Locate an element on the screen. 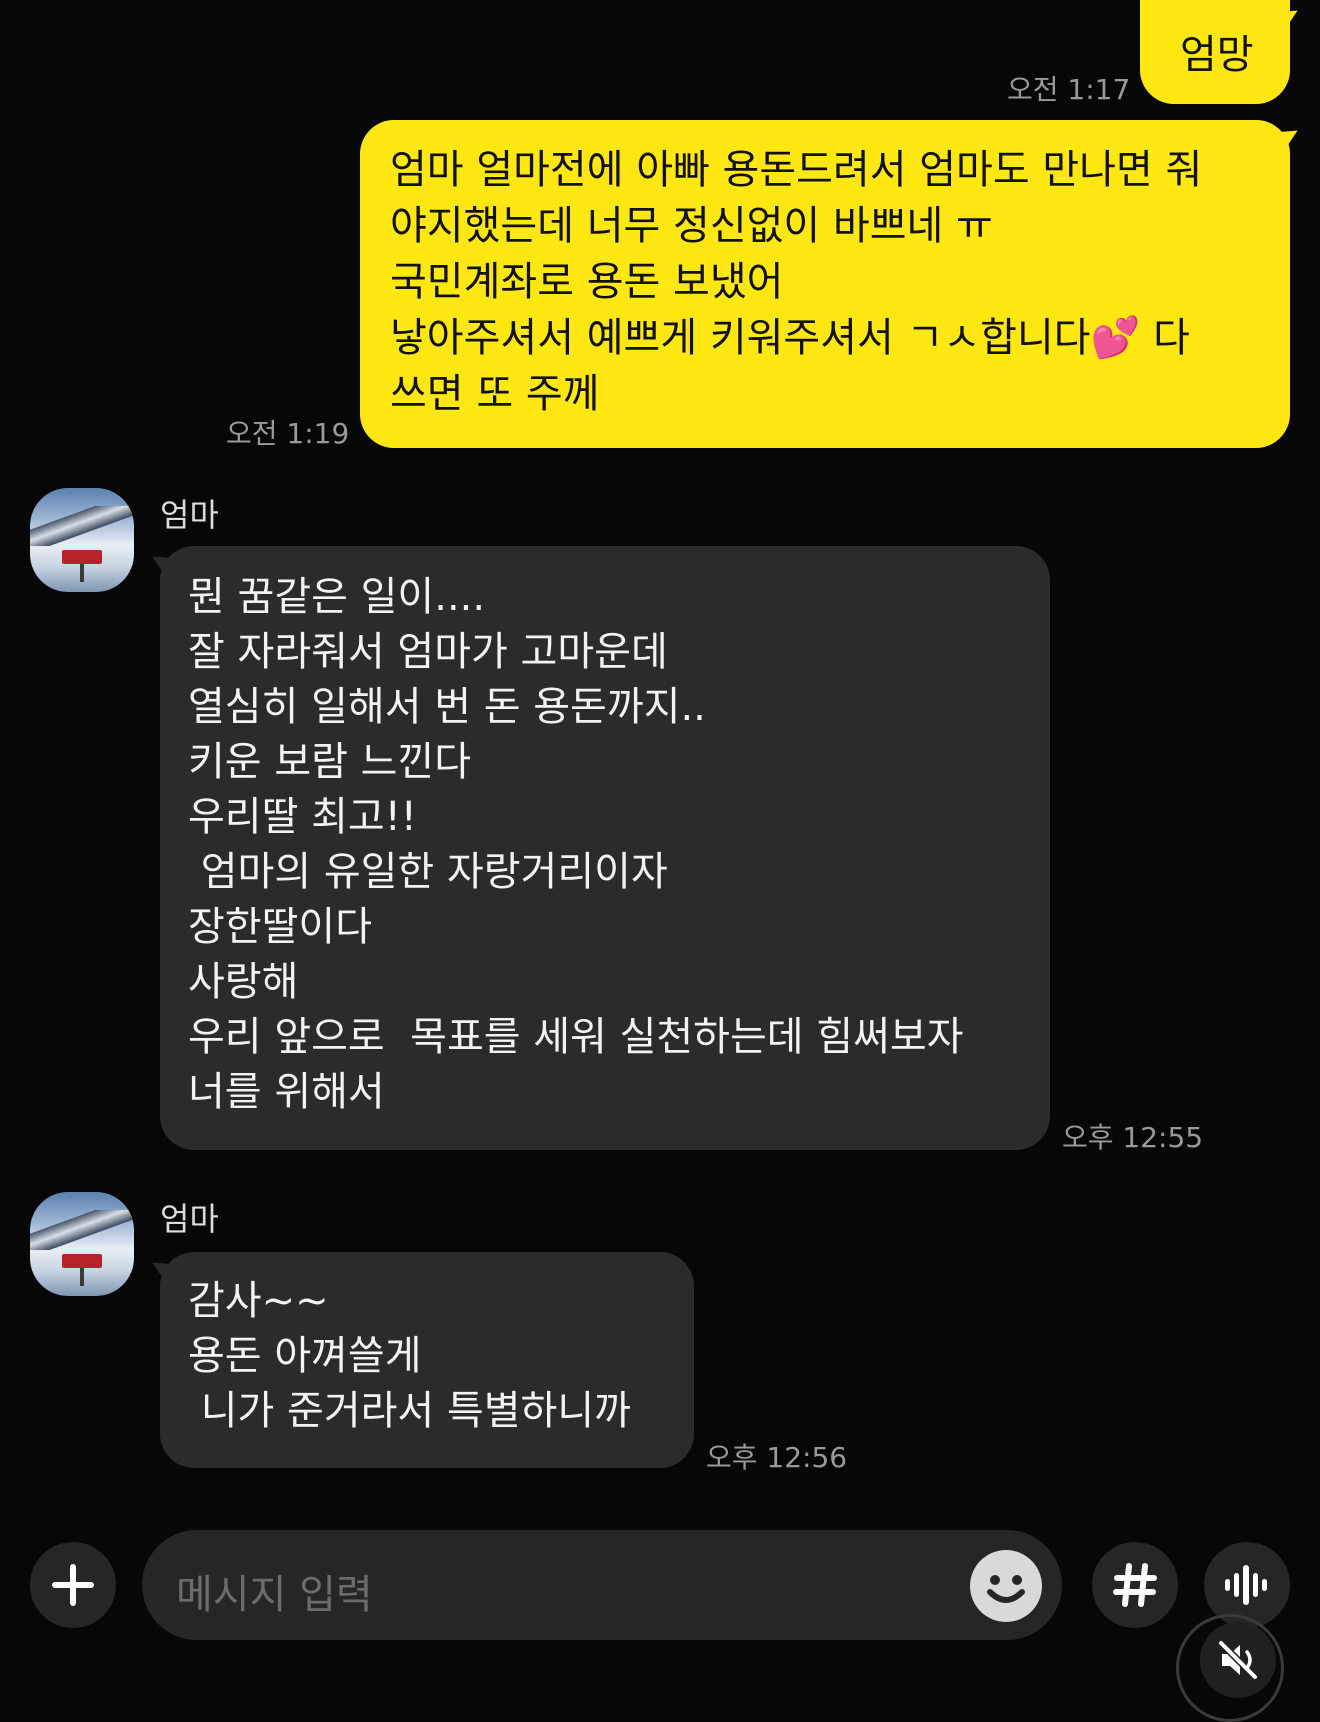 Image resolution: width=1320 pixels, height=1722 pixels. muted-speaker-icon is located at coordinates (1238, 1660).